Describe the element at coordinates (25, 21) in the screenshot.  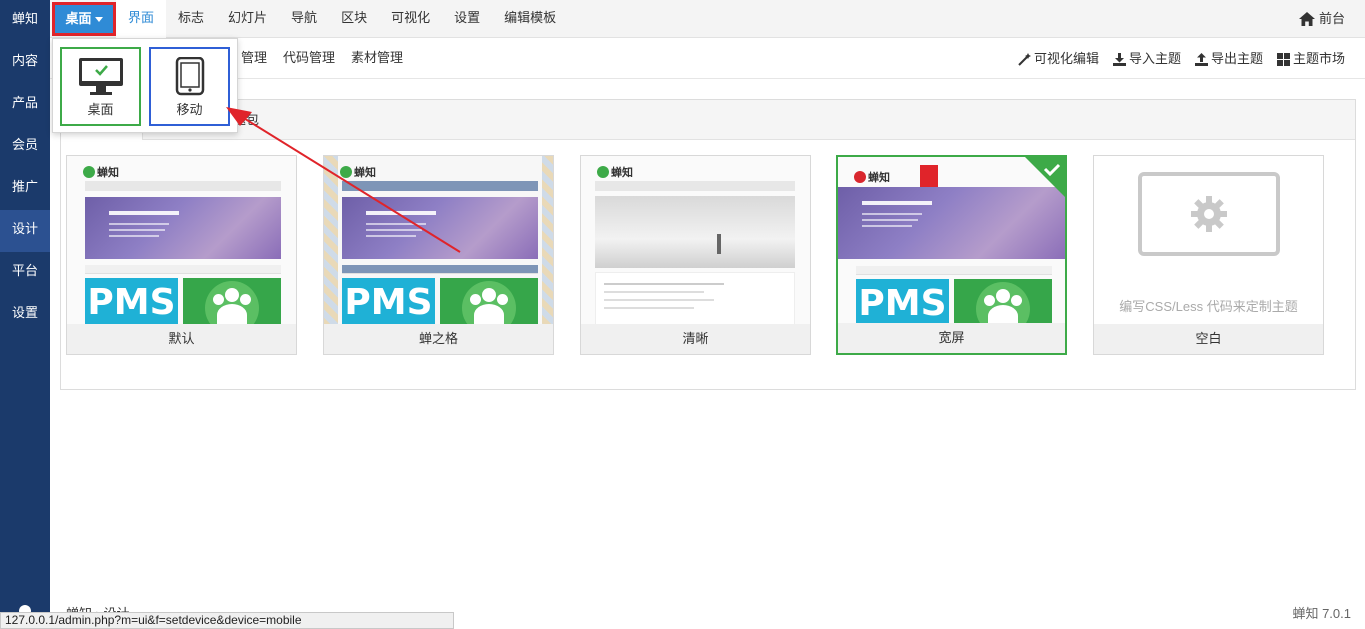
I see `sidebar-brand: 蝉知` at that location.